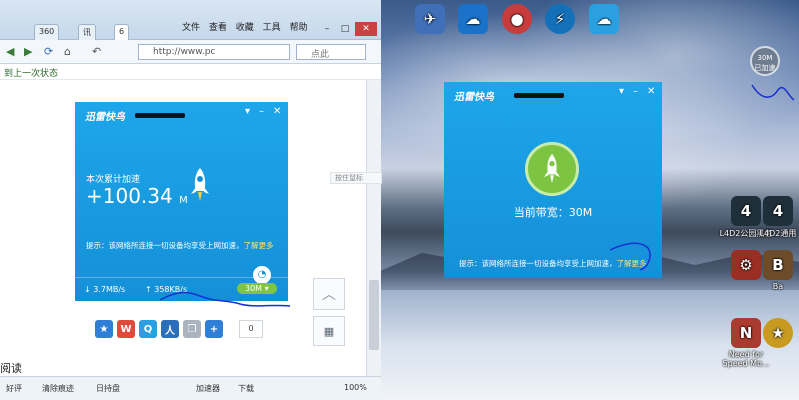 The image size is (799, 400). Describe the element at coordinates (765, 68) in the screenshot. I see `speed-badge-label: 已加速` at that location.